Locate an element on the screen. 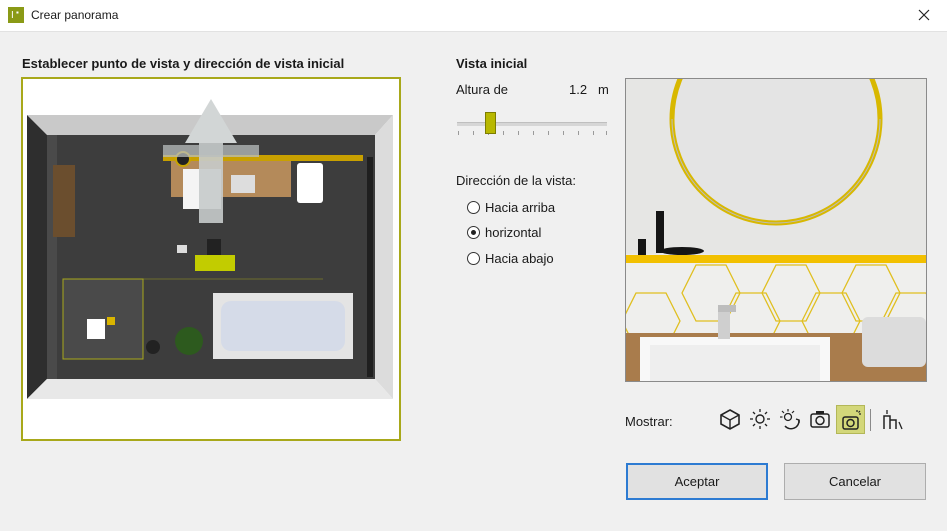 The image size is (947, 531). close-icon is located at coordinates (924, 15).